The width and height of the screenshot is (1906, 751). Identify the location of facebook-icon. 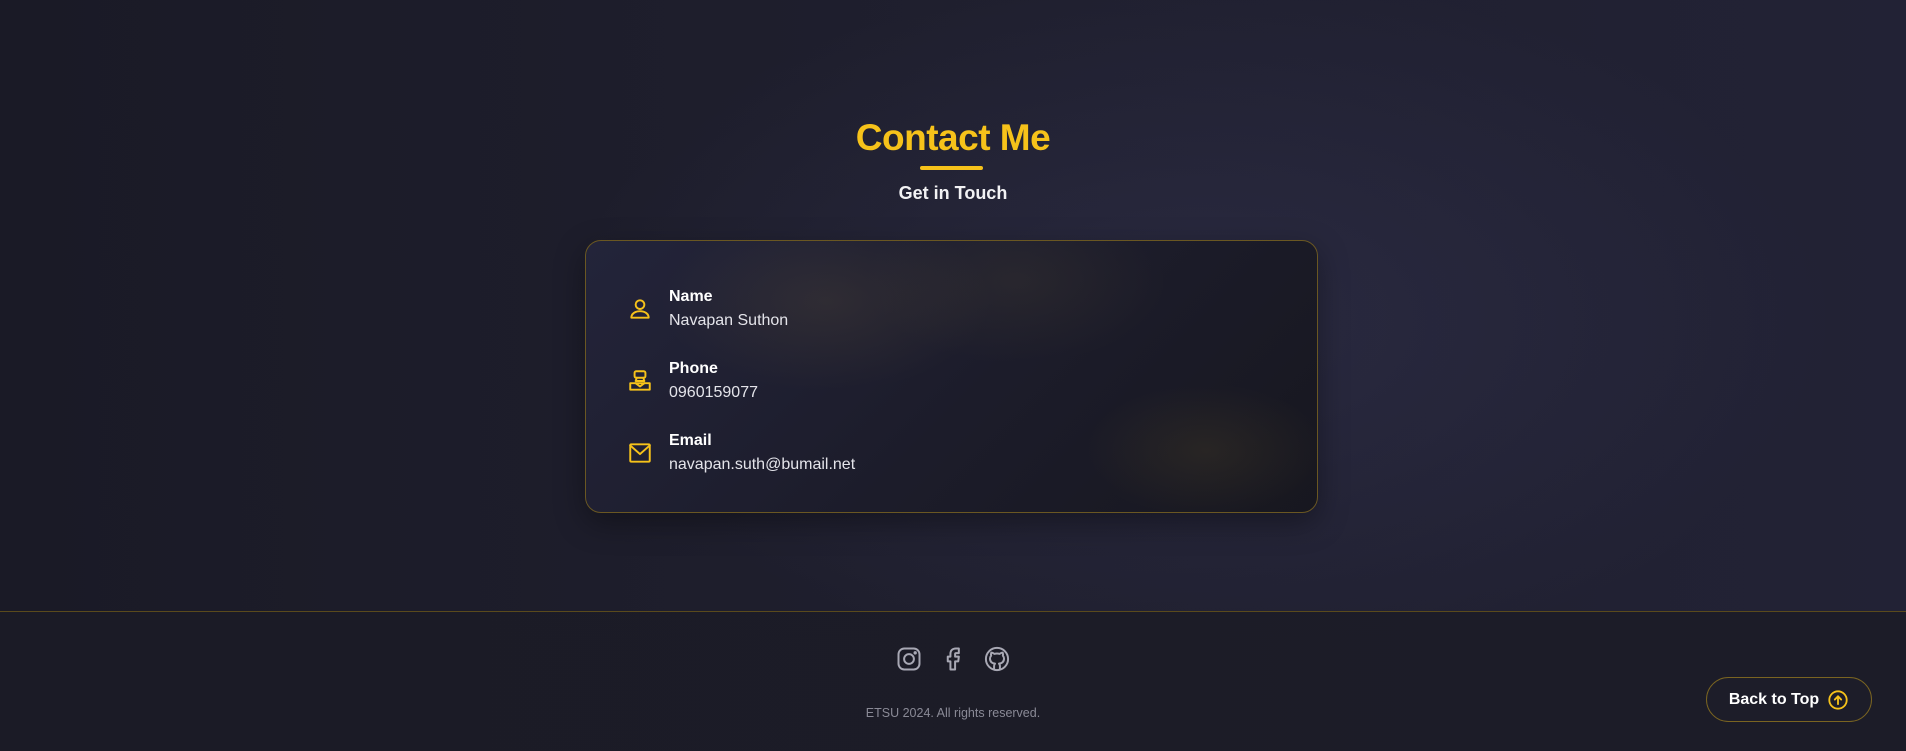
(953, 659).